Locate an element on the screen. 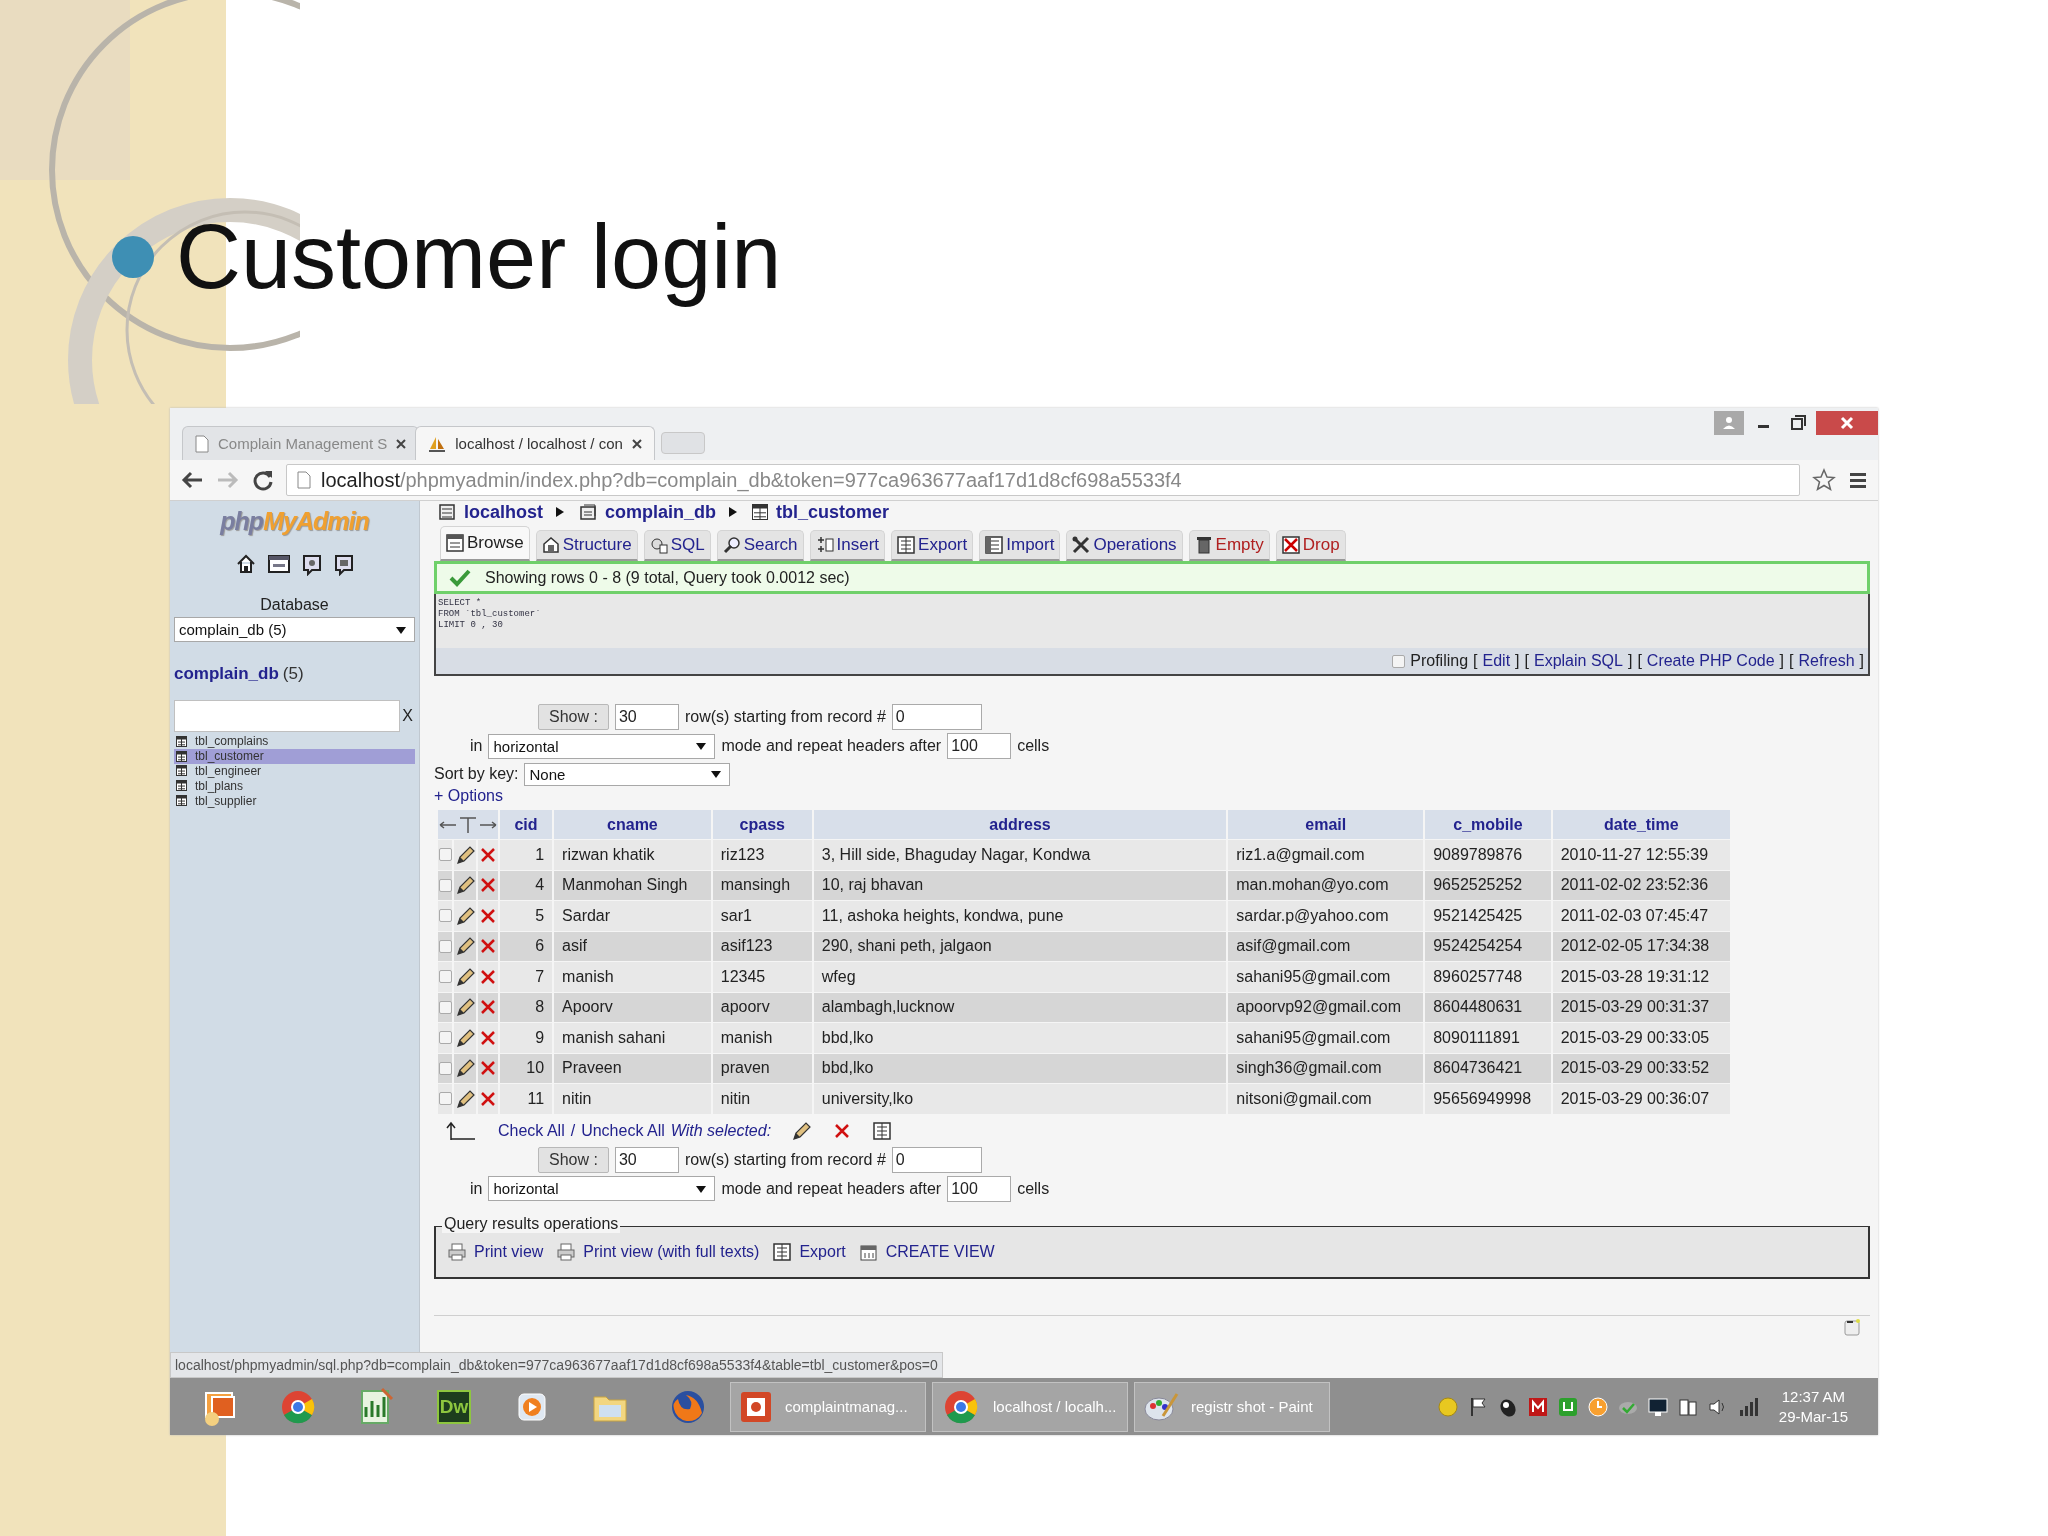 The width and height of the screenshot is (2048, 1536). tab: Export is located at coordinates (932, 545).